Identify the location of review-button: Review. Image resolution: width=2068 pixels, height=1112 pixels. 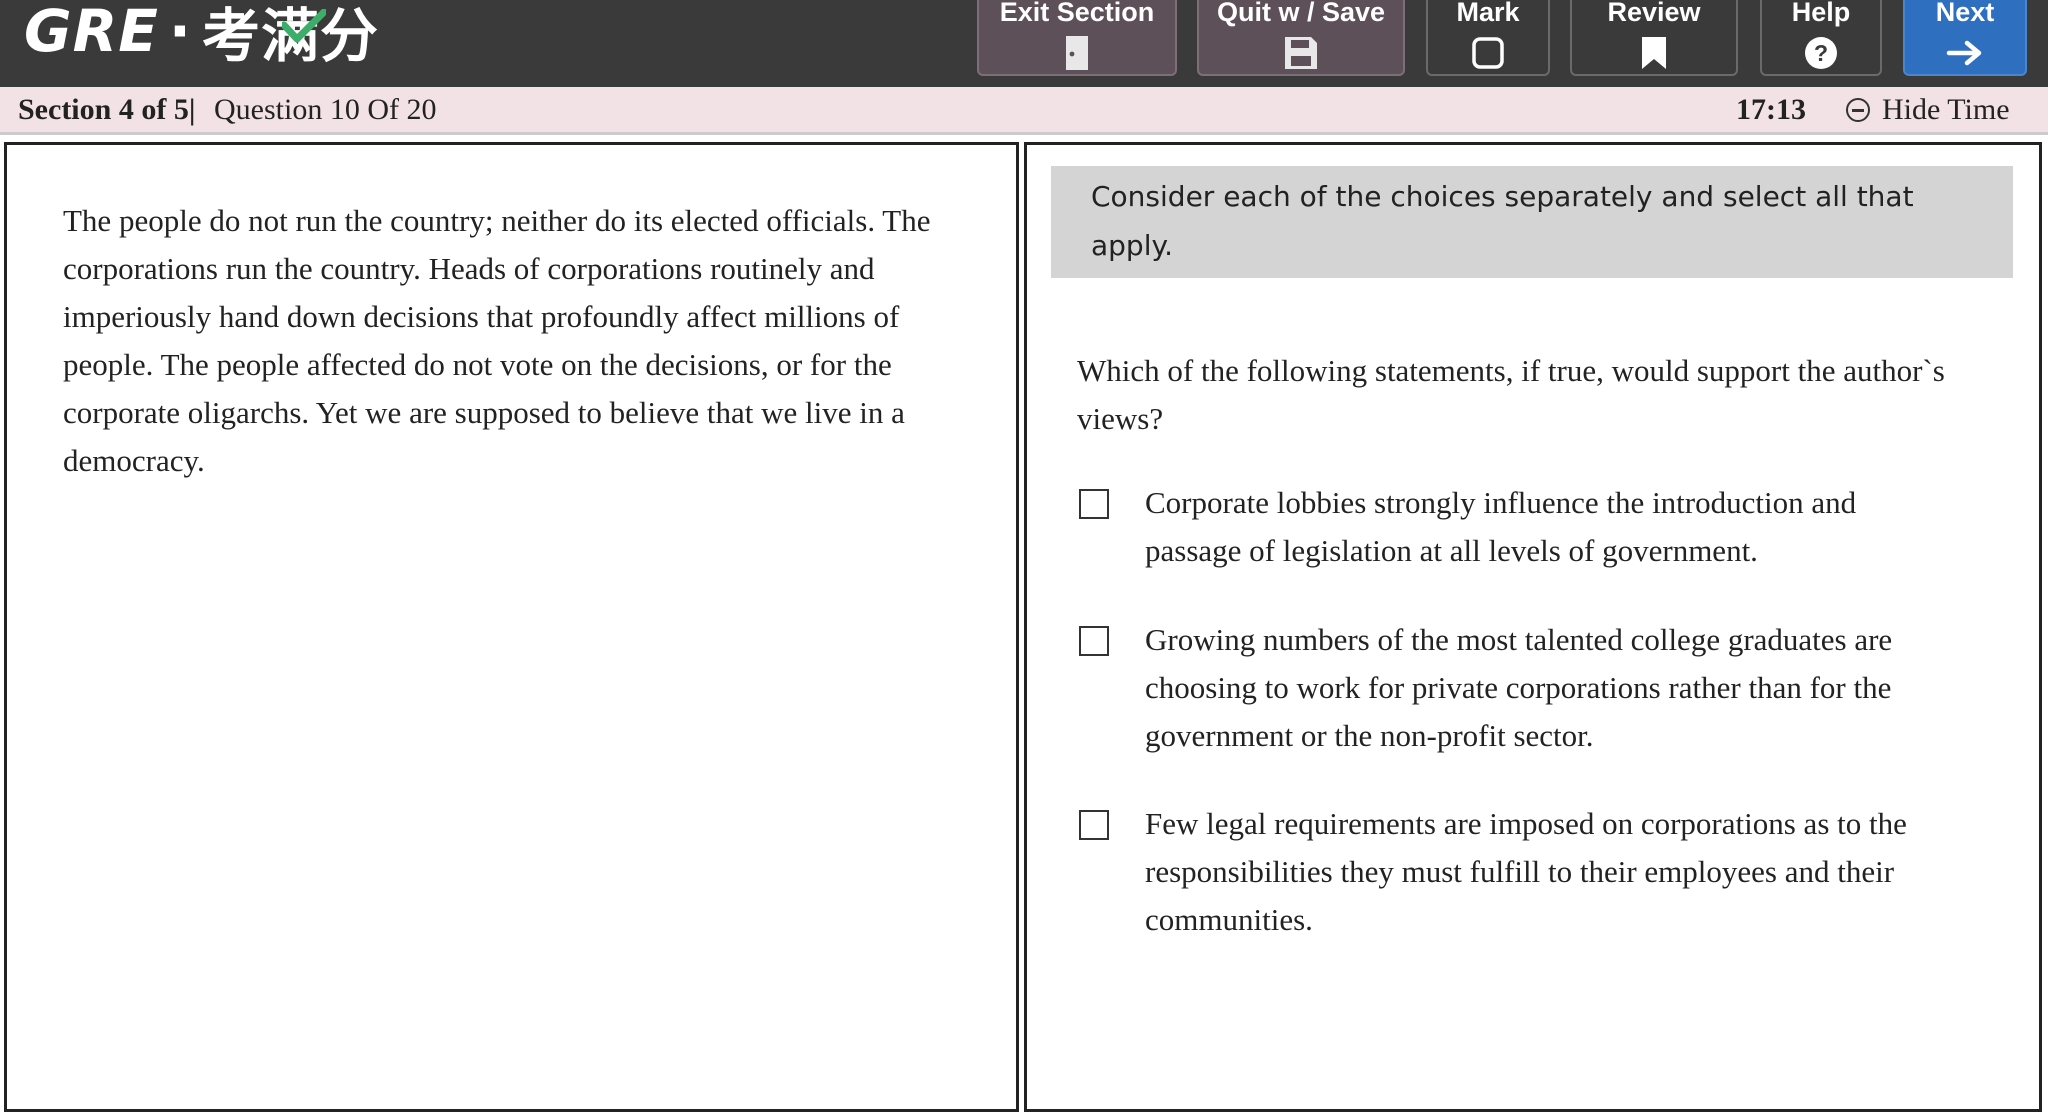
(1654, 38).